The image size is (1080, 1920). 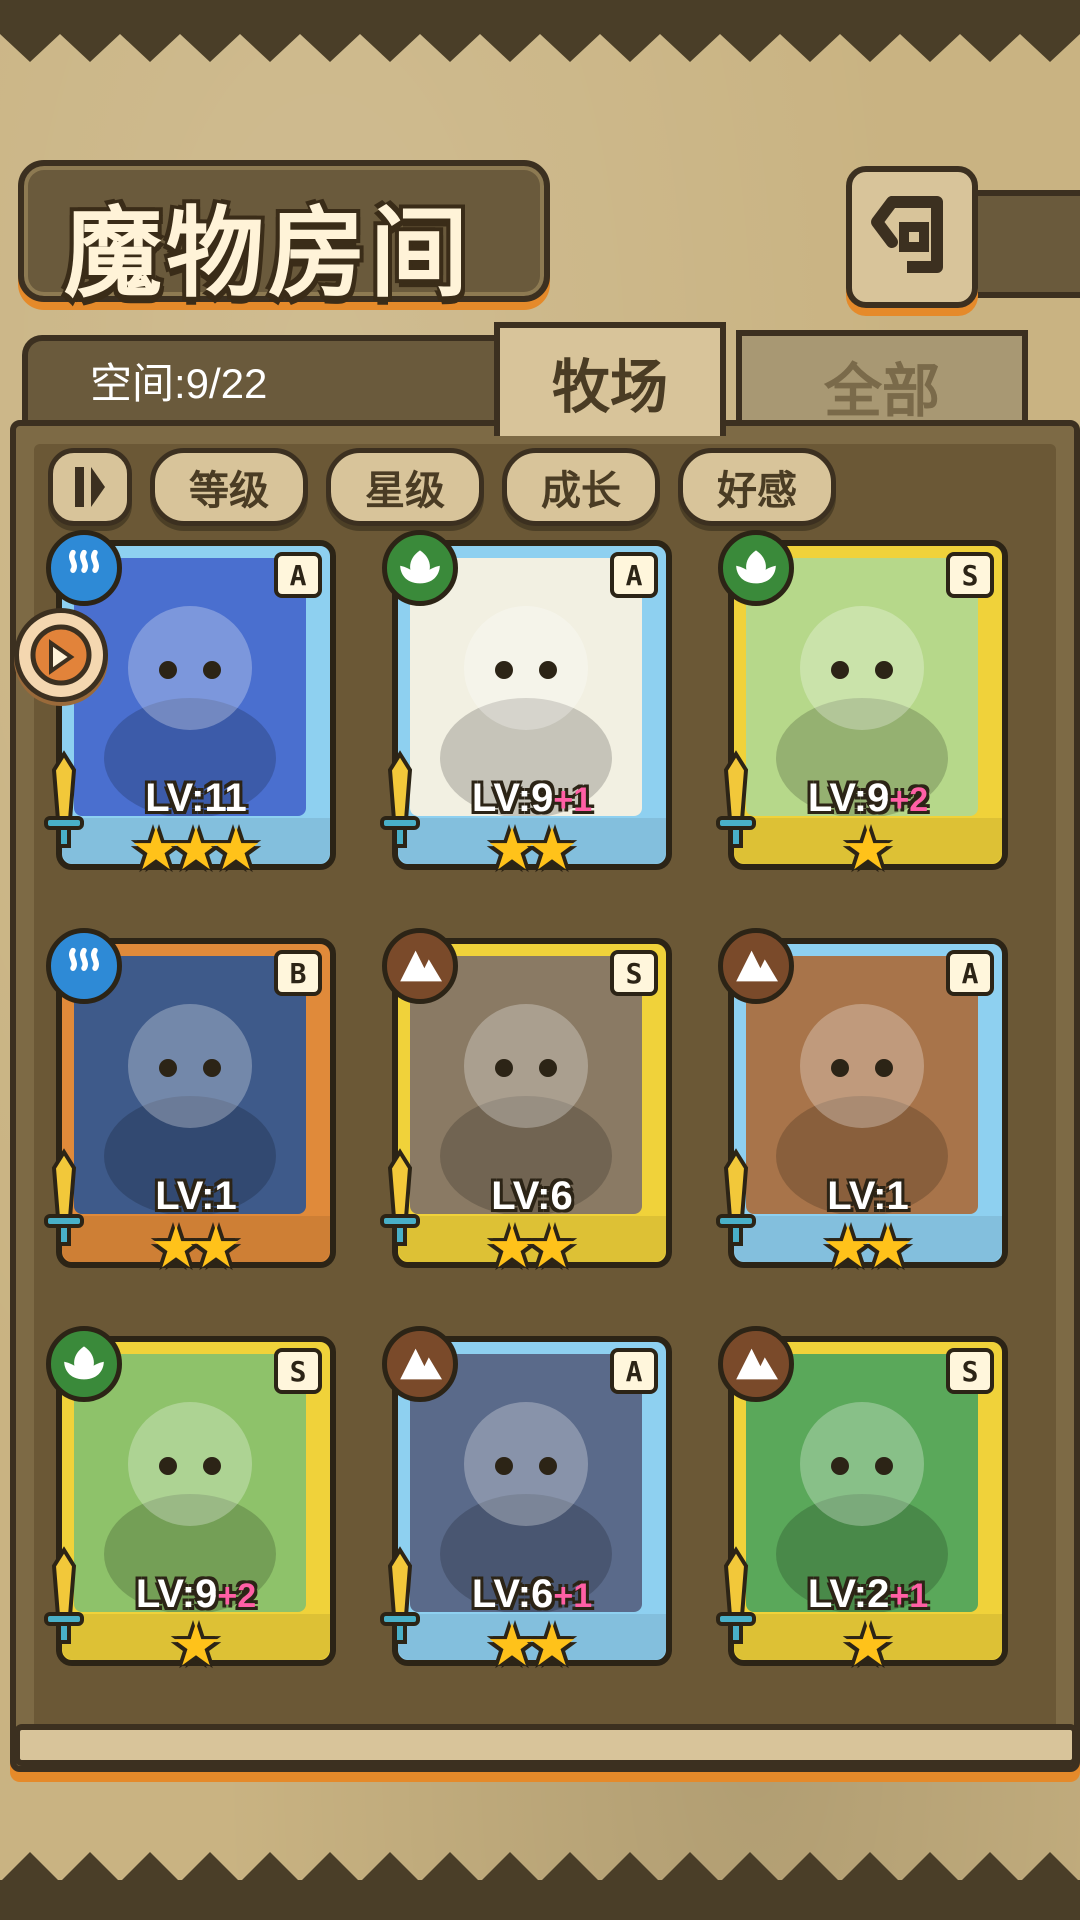 What do you see at coordinates (190, 704) in the screenshot?
I see `monster-card: A LV:11 ★ ★ ★` at bounding box center [190, 704].